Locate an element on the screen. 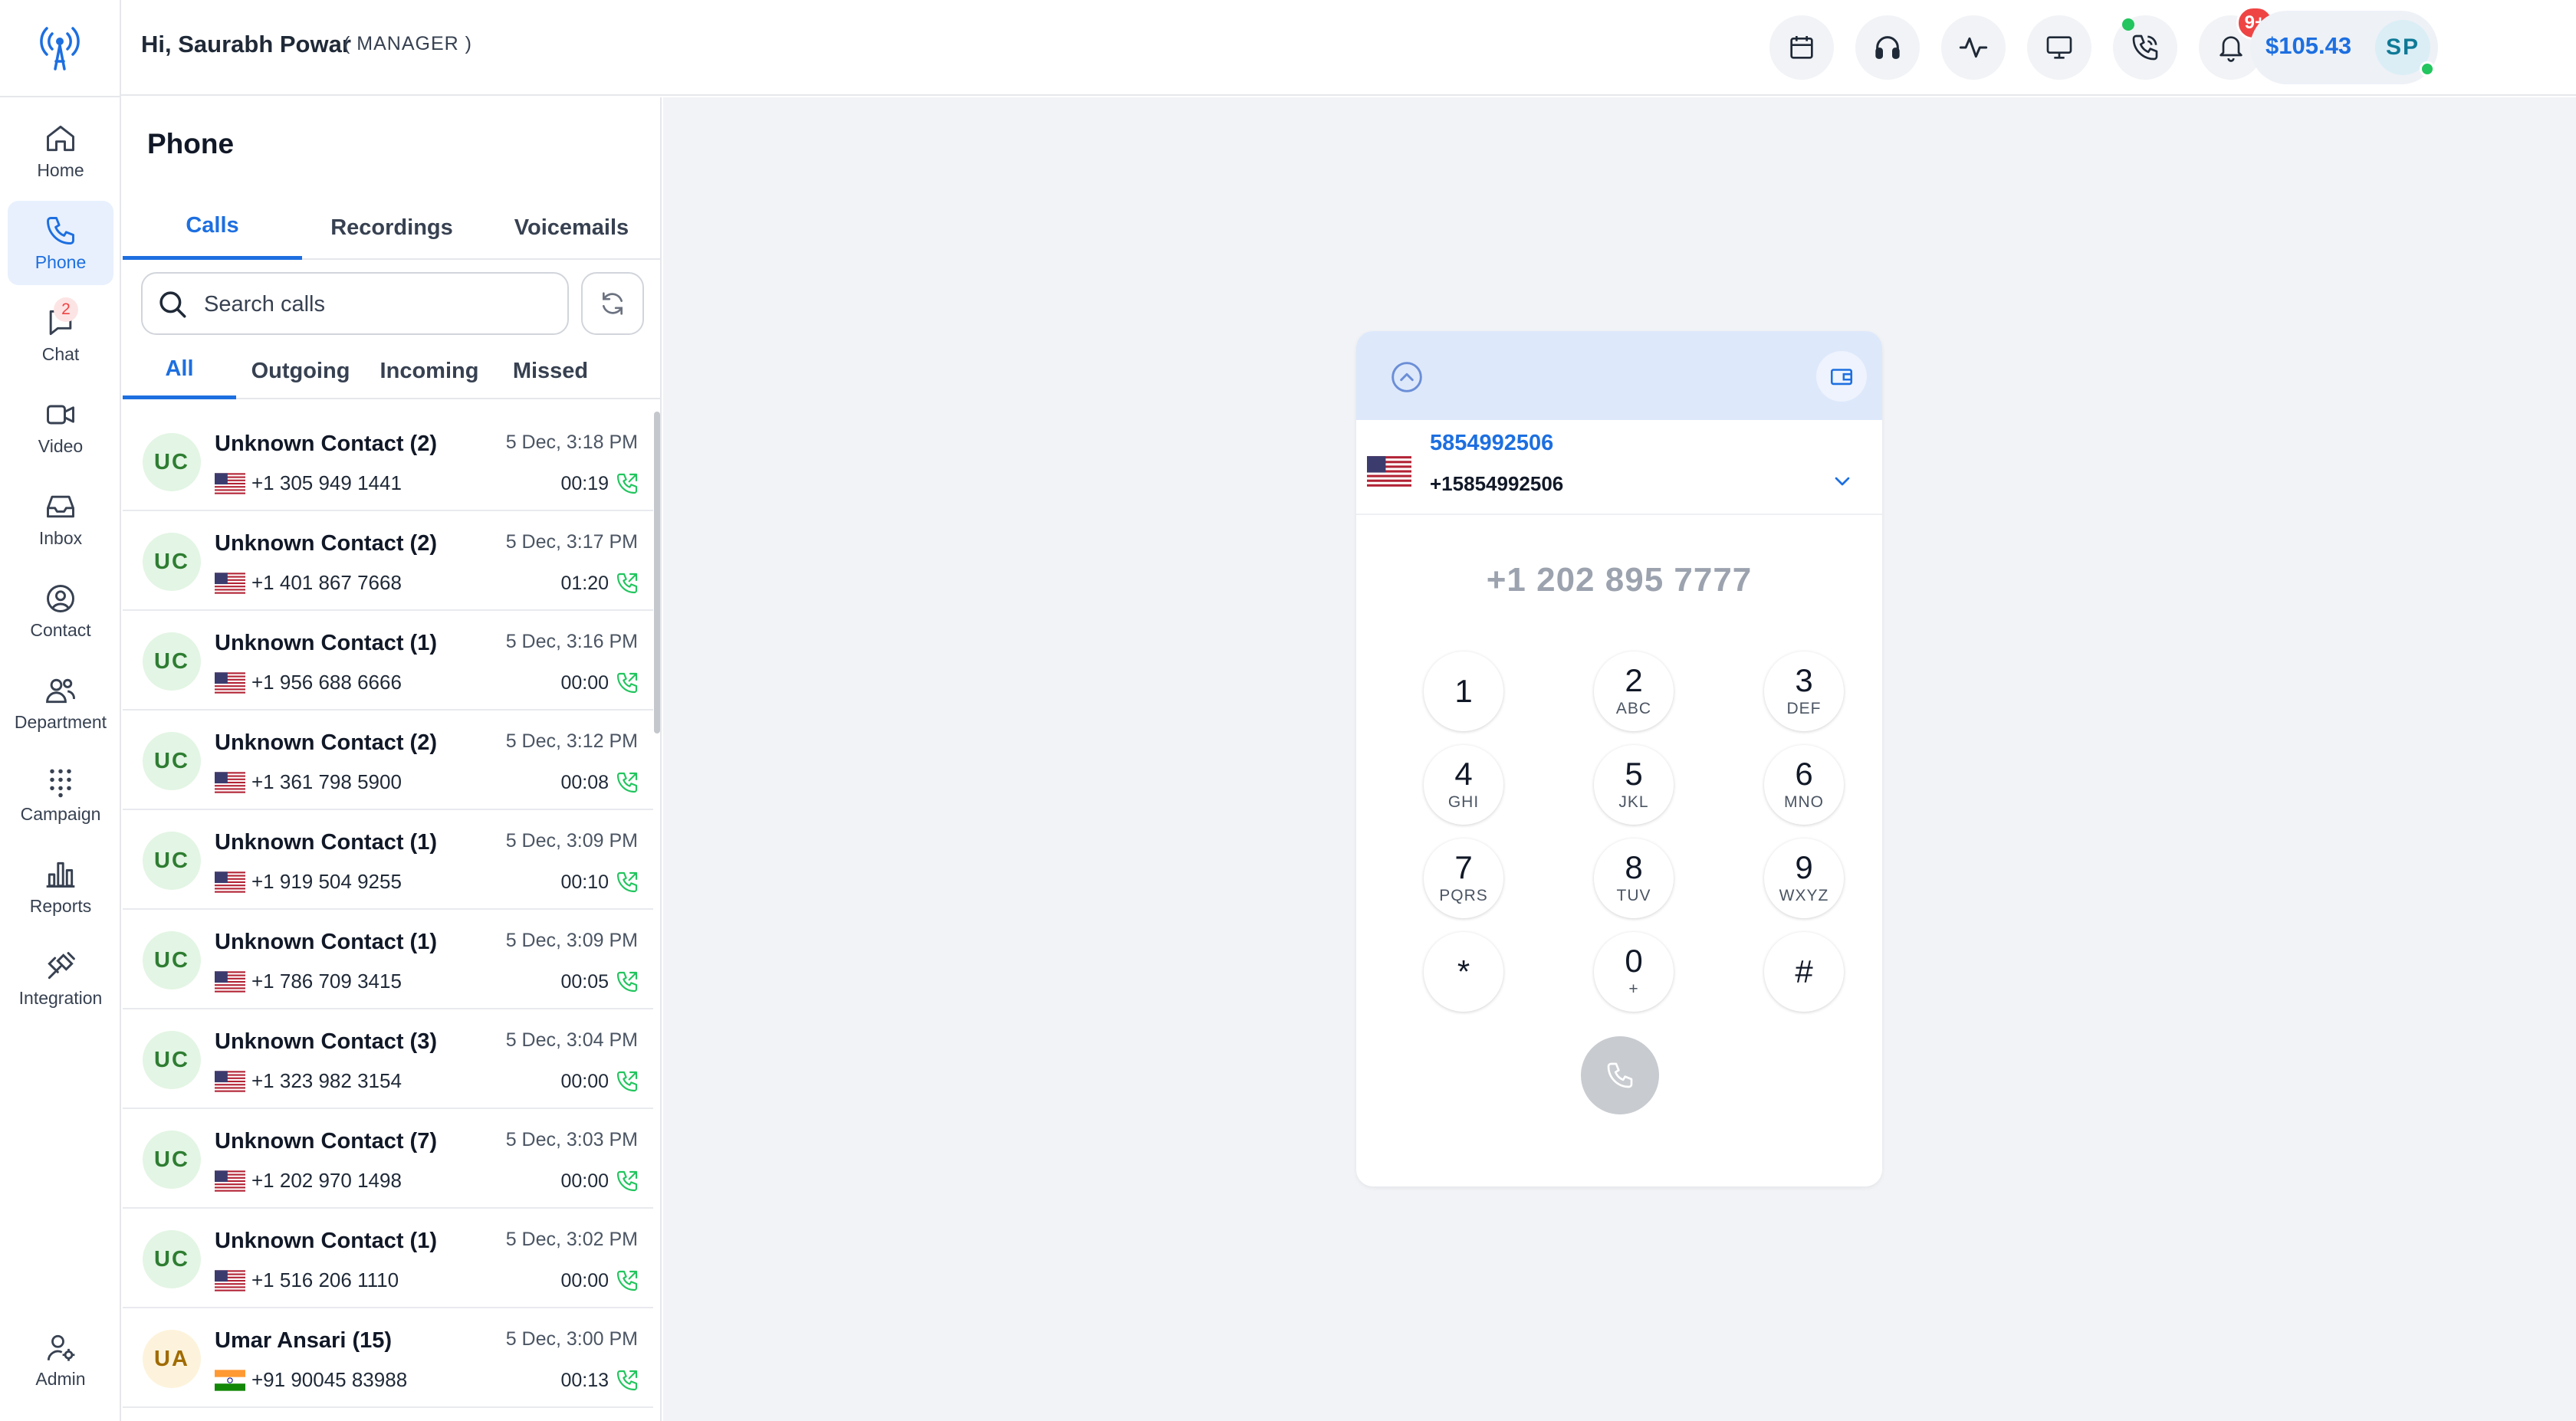 Image resolution: width=2576 pixels, height=1421 pixels. balance-pill: $105.43 SP is located at coordinates (2344, 47).